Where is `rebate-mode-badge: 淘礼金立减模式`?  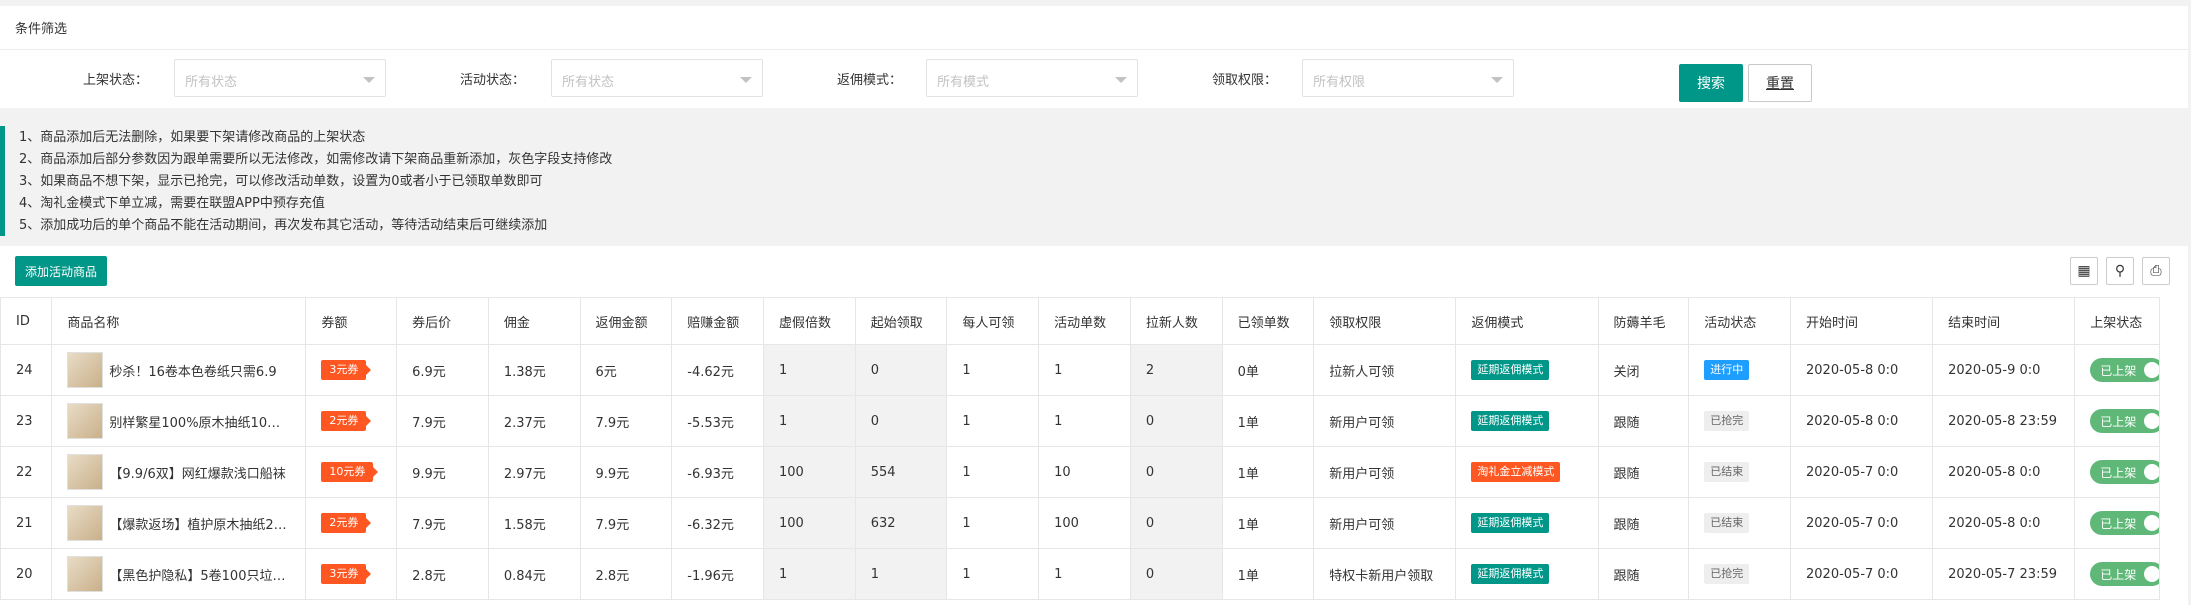 rebate-mode-badge: 淘礼金立减模式 is located at coordinates (1516, 472).